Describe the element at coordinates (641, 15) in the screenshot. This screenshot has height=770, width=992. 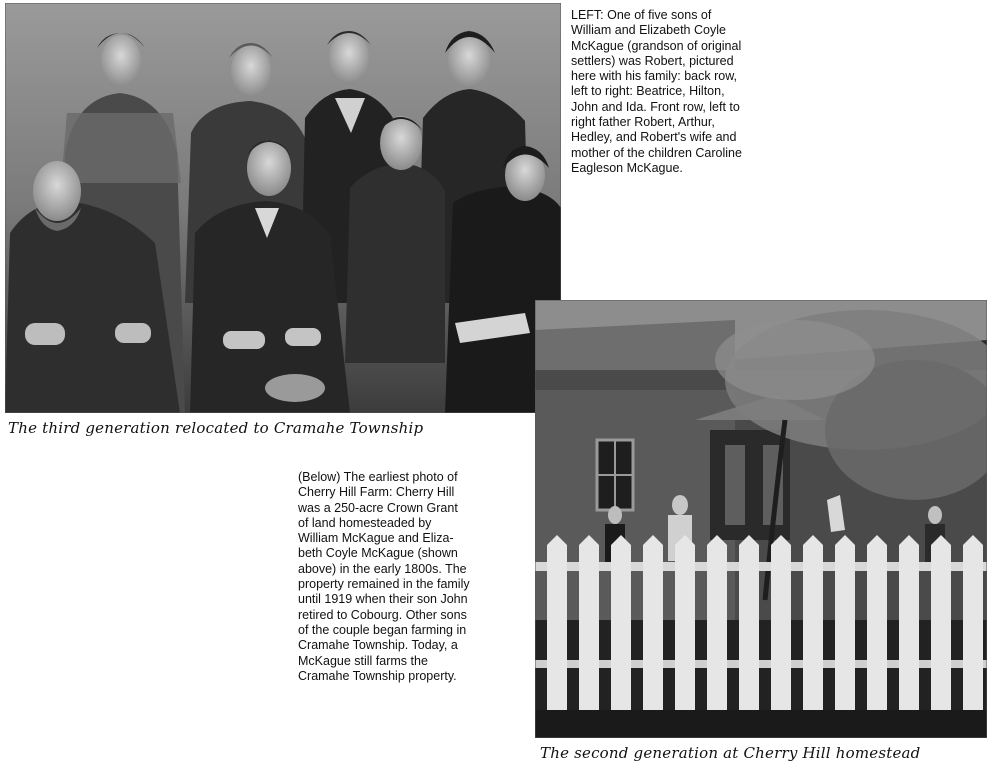
I see `left-caption-line: LEFT: One of five sons of` at that location.